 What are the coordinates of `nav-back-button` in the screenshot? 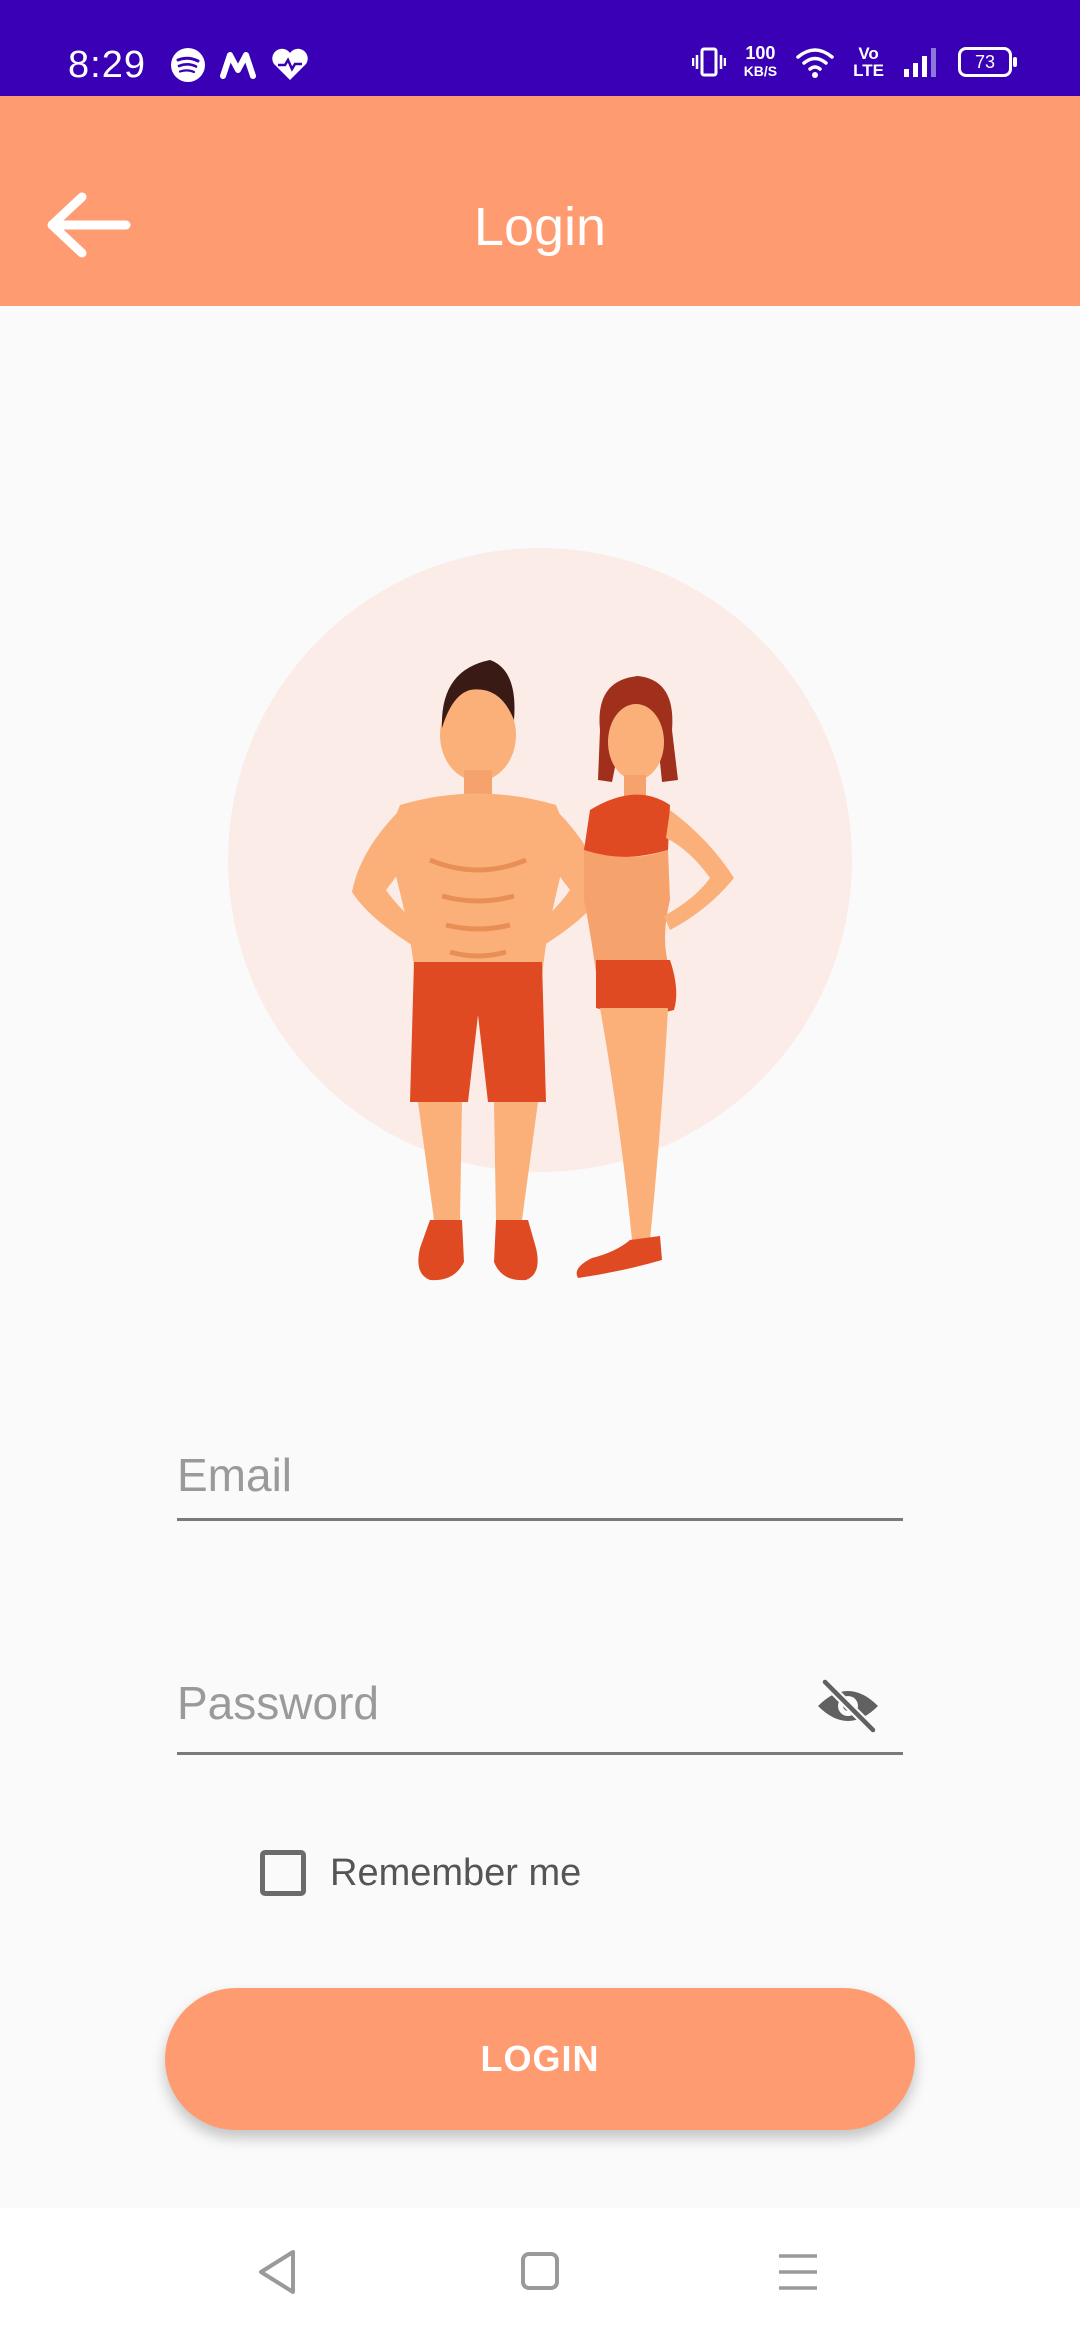 It's located at (280, 2272).